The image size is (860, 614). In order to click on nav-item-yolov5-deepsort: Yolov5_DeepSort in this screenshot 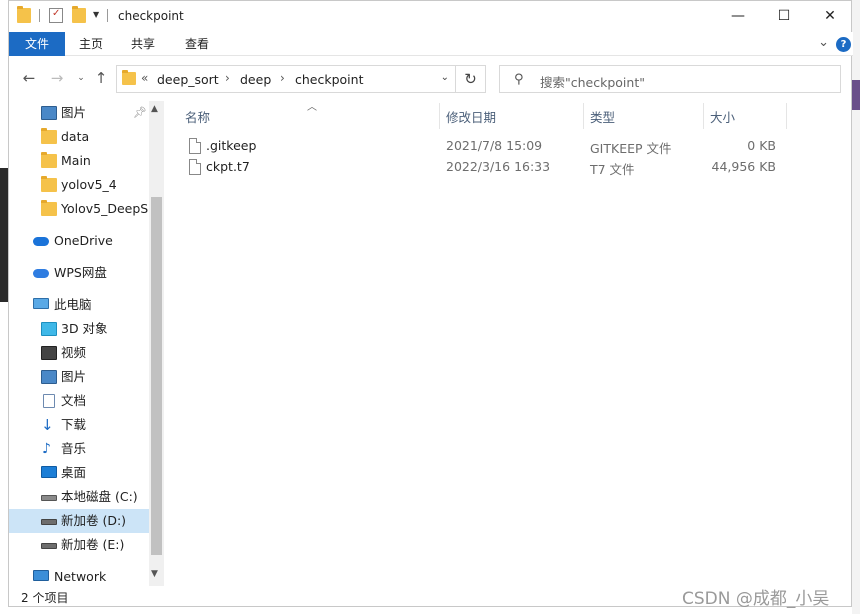, I will do `click(79, 209)`.